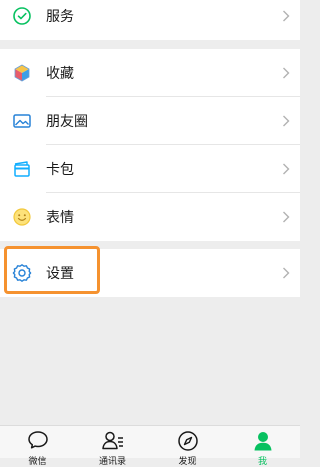  I want to click on discover-compass-icon, so click(187, 441).